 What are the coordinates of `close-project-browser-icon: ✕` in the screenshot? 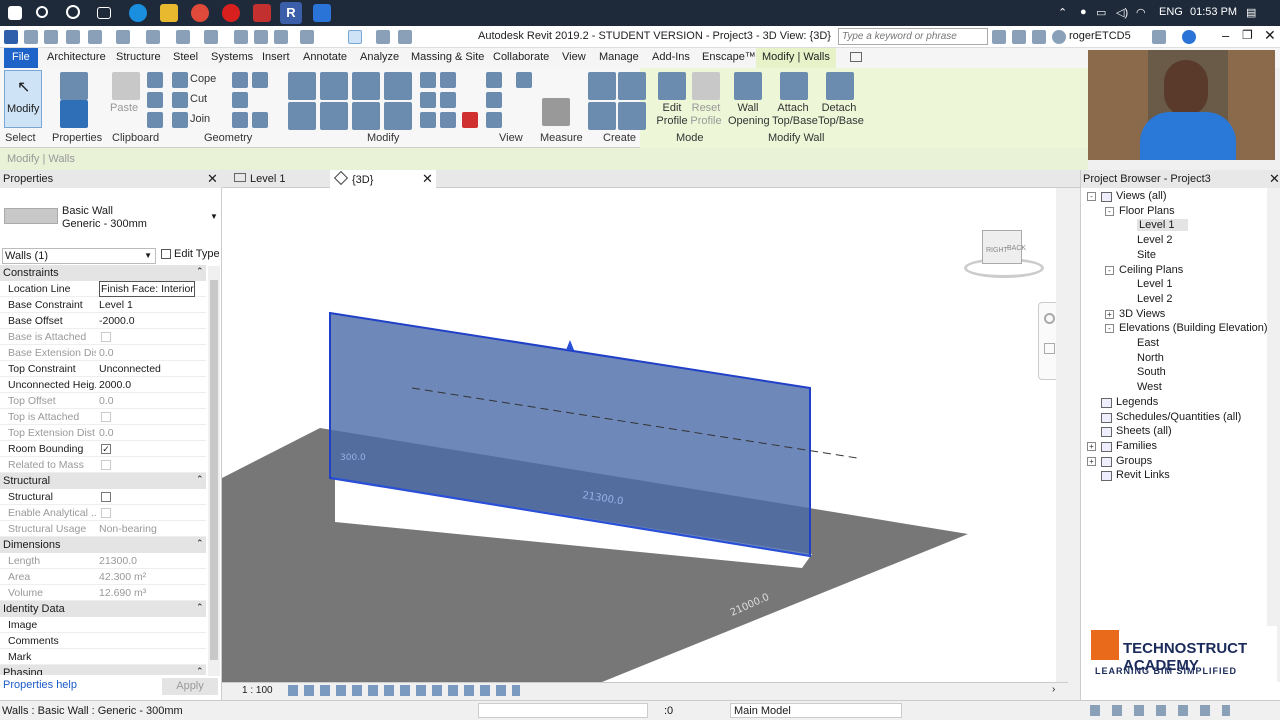 It's located at (1274, 179).